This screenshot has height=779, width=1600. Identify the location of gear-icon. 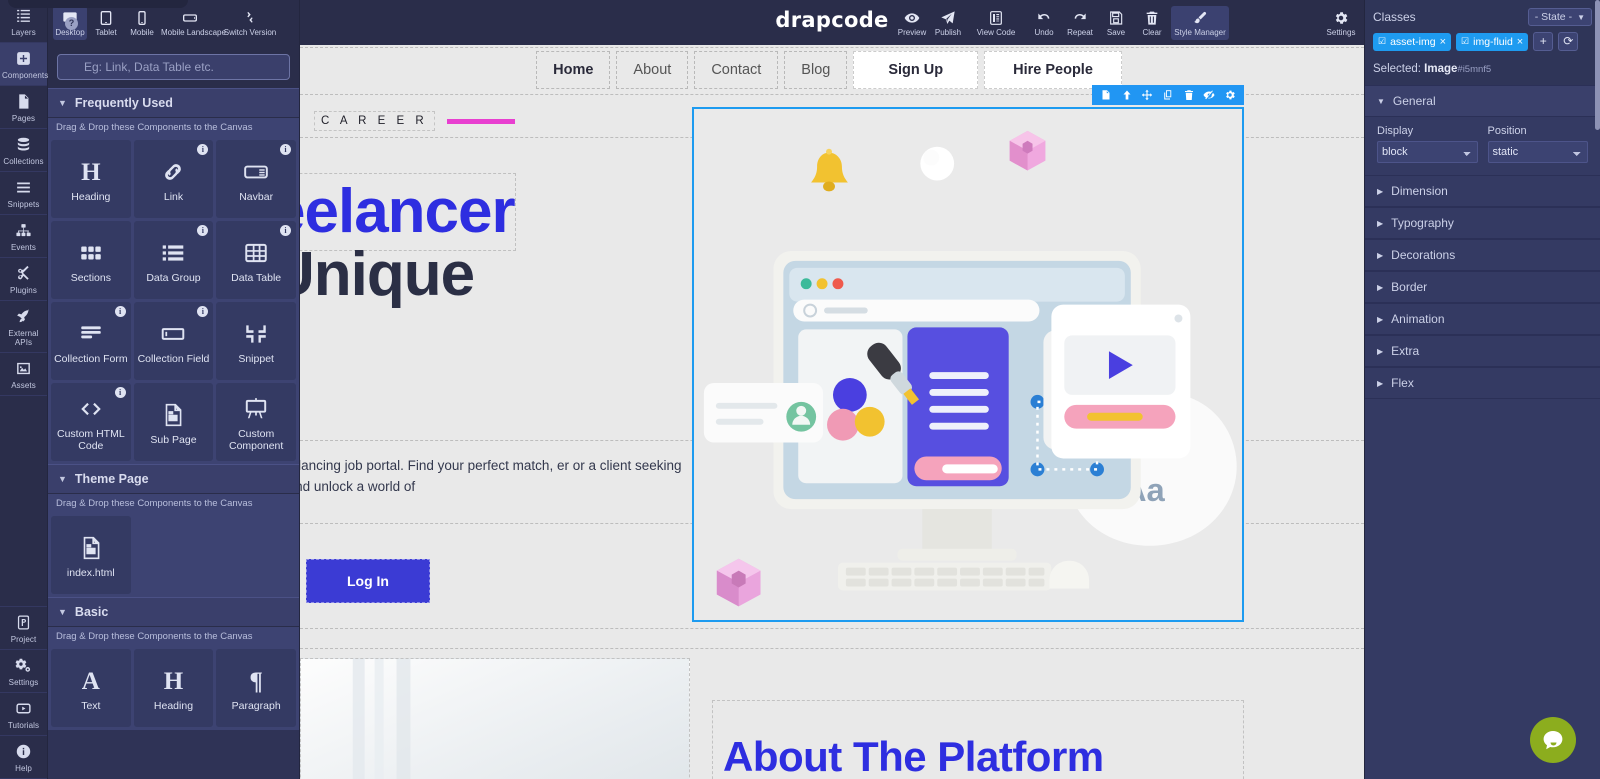
(1230, 95).